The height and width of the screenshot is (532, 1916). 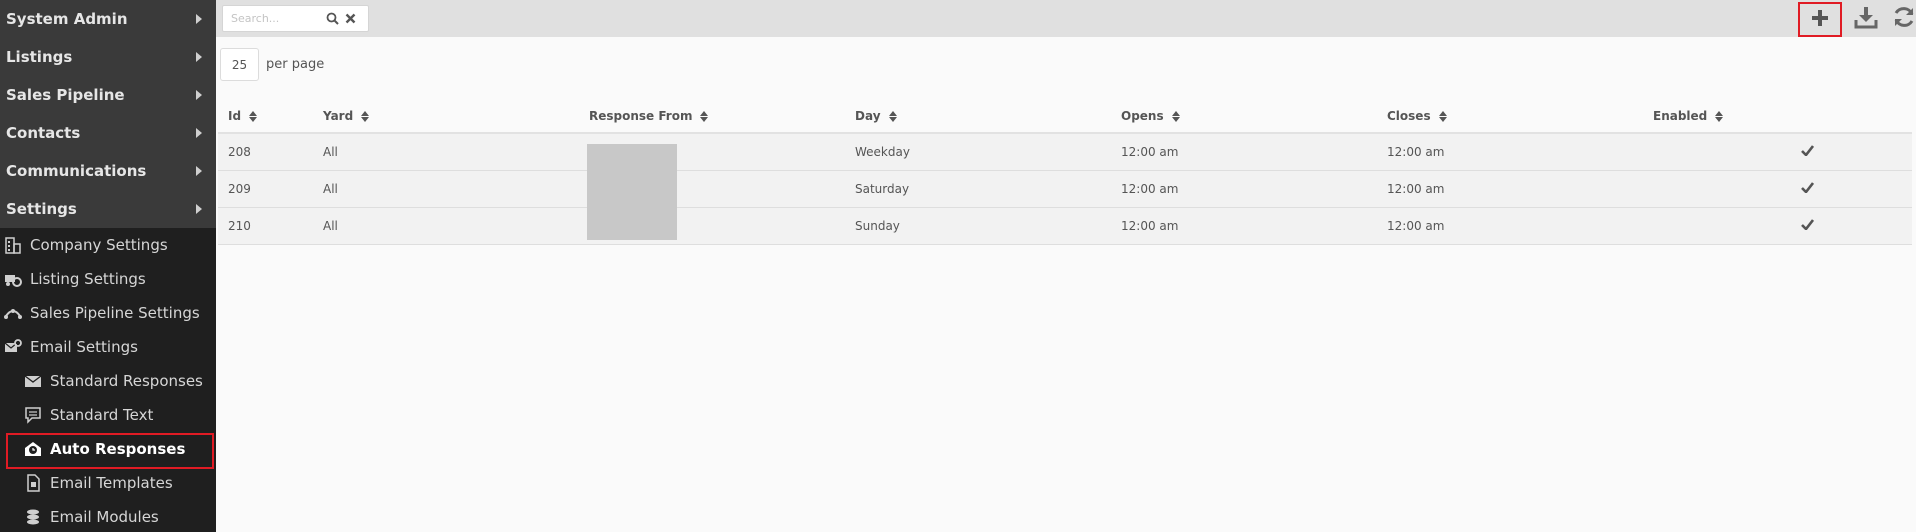 I want to click on column-header-response-from: Response From, so click(x=712, y=116).